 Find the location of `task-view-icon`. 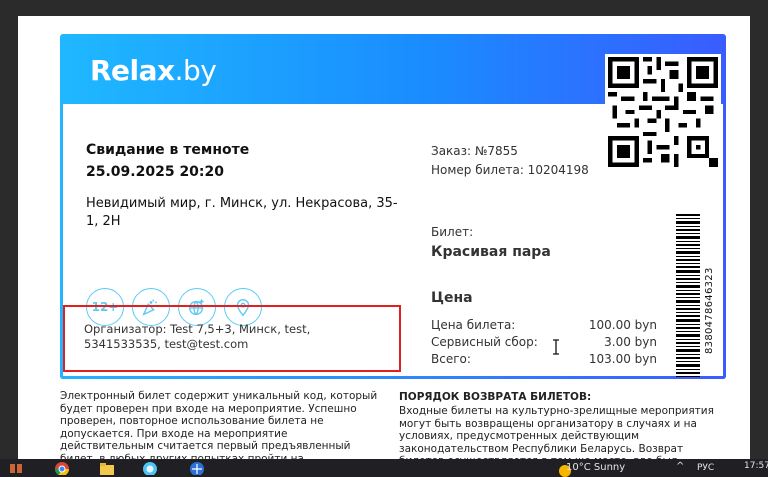

task-view-icon is located at coordinates (16, 468).